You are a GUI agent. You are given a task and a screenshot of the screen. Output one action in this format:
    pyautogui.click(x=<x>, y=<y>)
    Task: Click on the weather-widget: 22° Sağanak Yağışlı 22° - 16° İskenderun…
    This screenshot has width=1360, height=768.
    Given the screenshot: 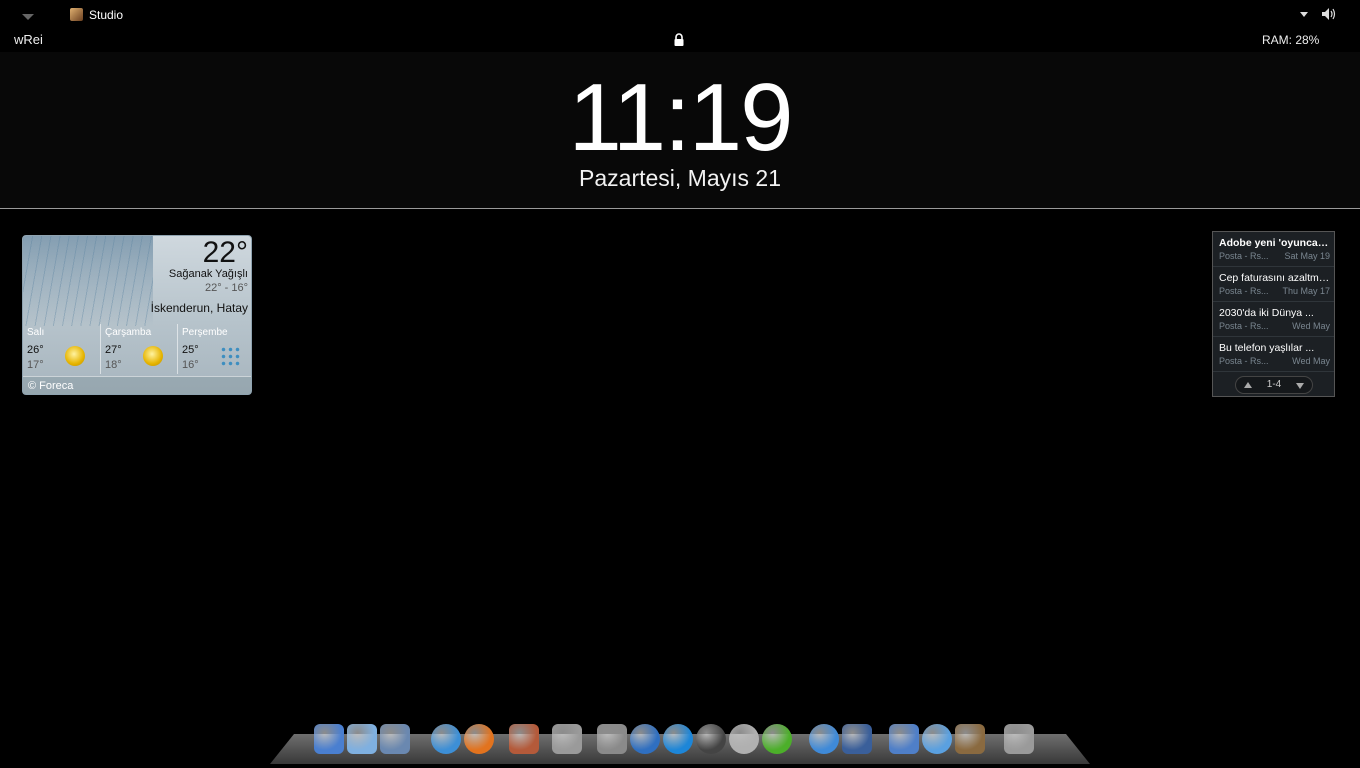 What is the action you would take?
    pyautogui.click(x=137, y=315)
    